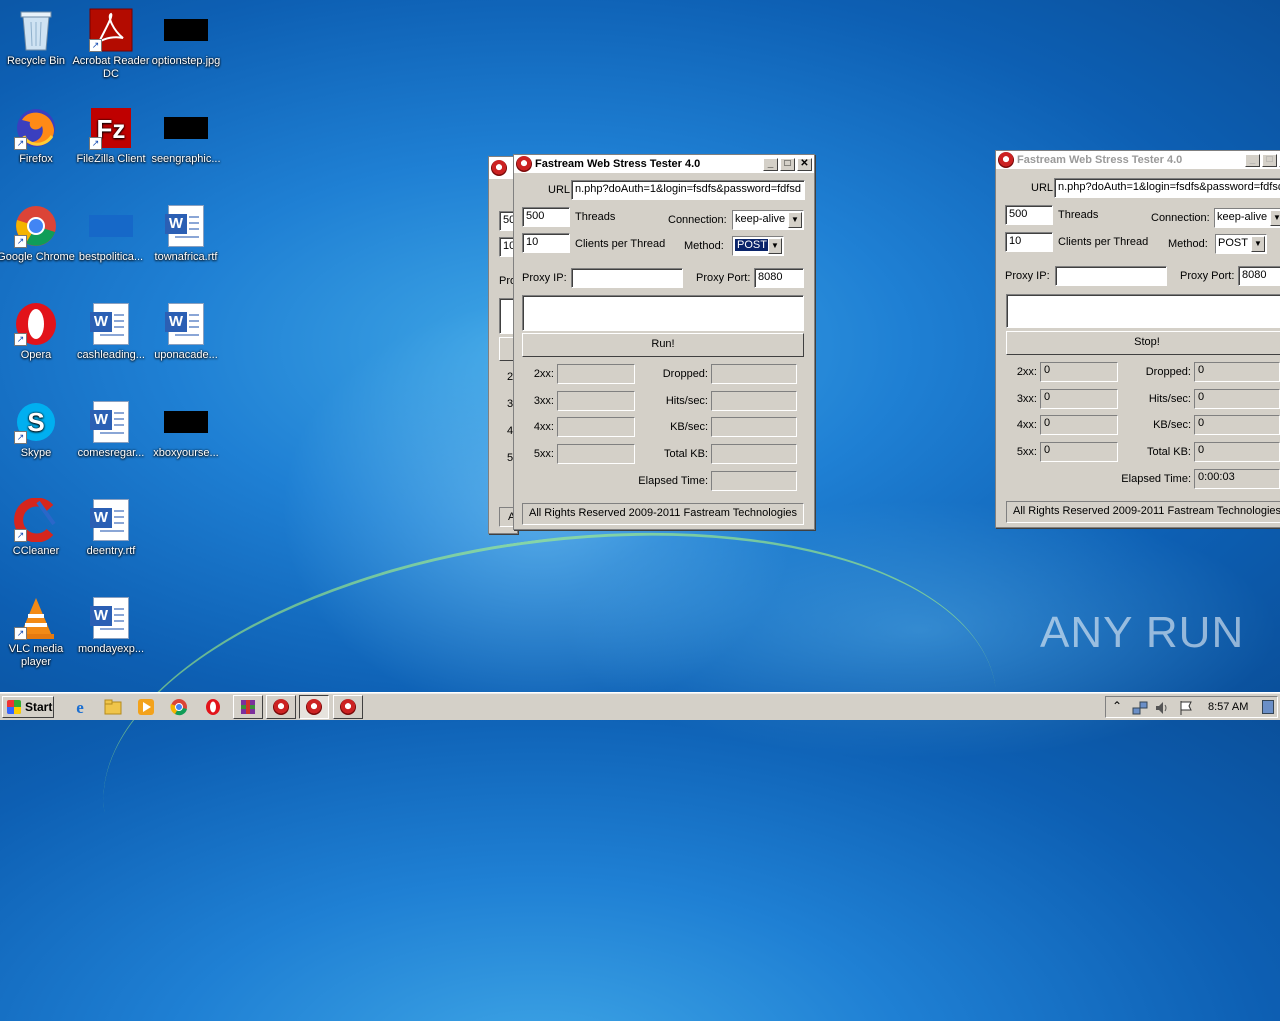  I want to click on close-button: ✕, so click(804, 164).